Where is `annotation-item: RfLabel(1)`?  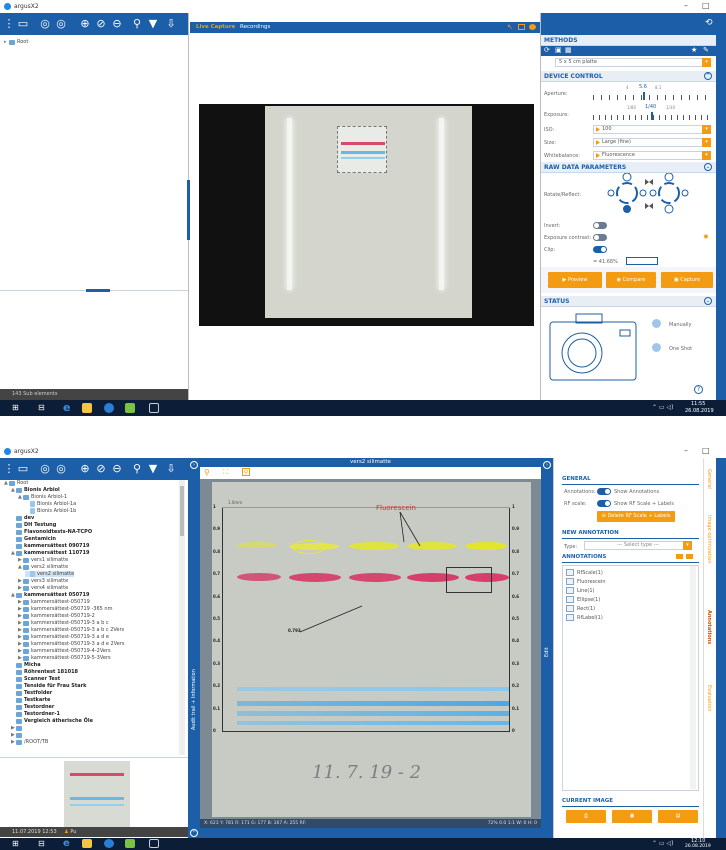
annotation-item: RfLabel(1) is located at coordinates (584, 617).